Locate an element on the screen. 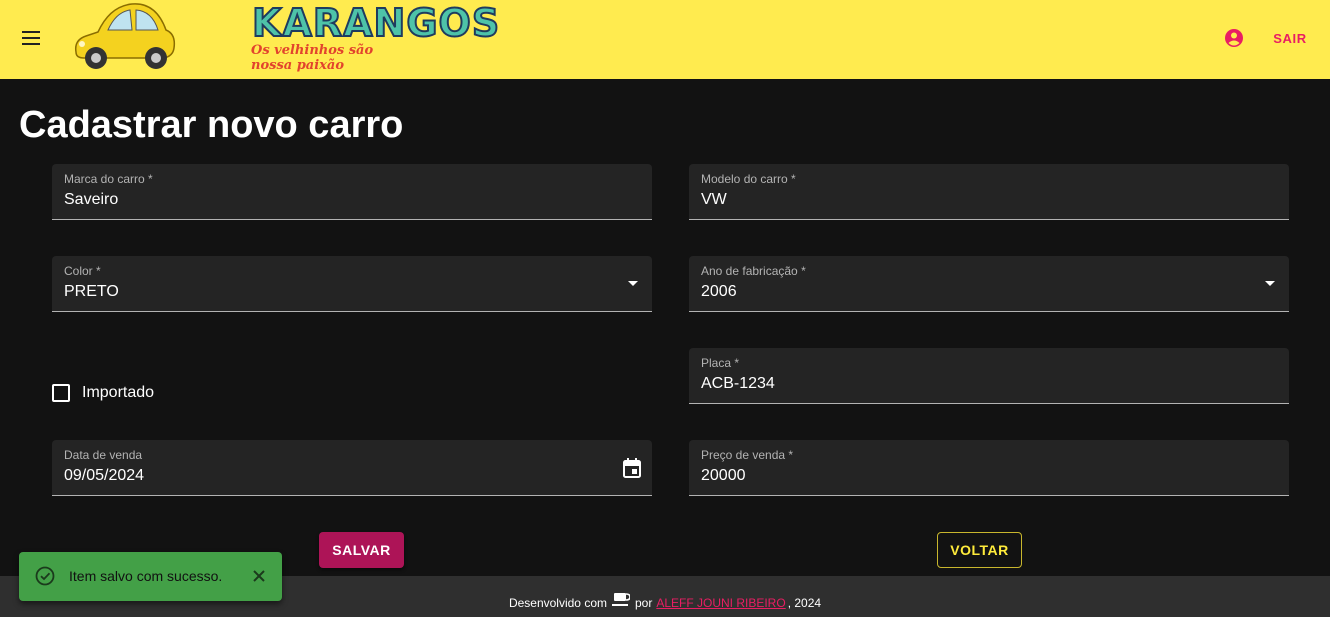  plate-field: Placa * ACB-1234 is located at coordinates (989, 376).